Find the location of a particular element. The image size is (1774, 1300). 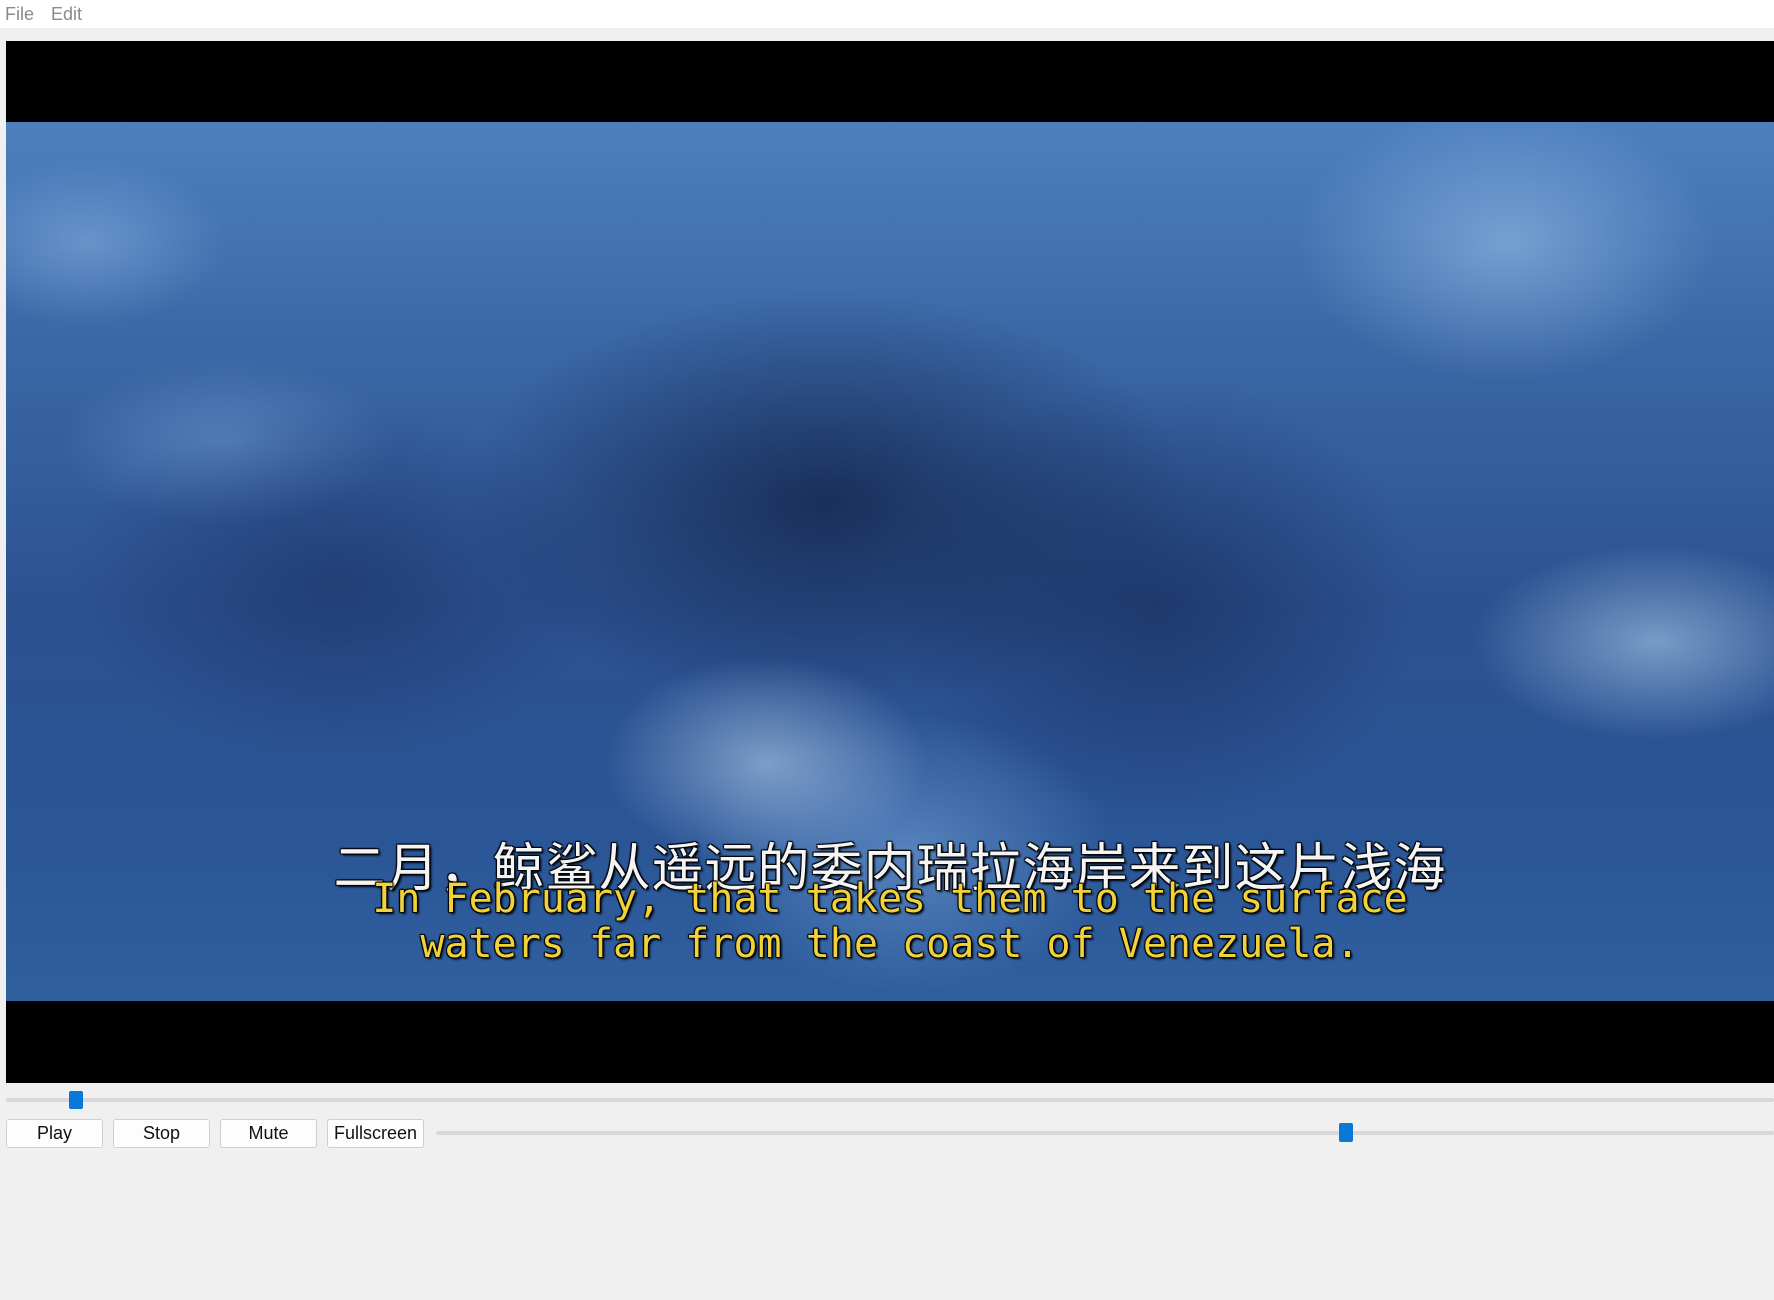

stop-button: Stop is located at coordinates (161, 1133).